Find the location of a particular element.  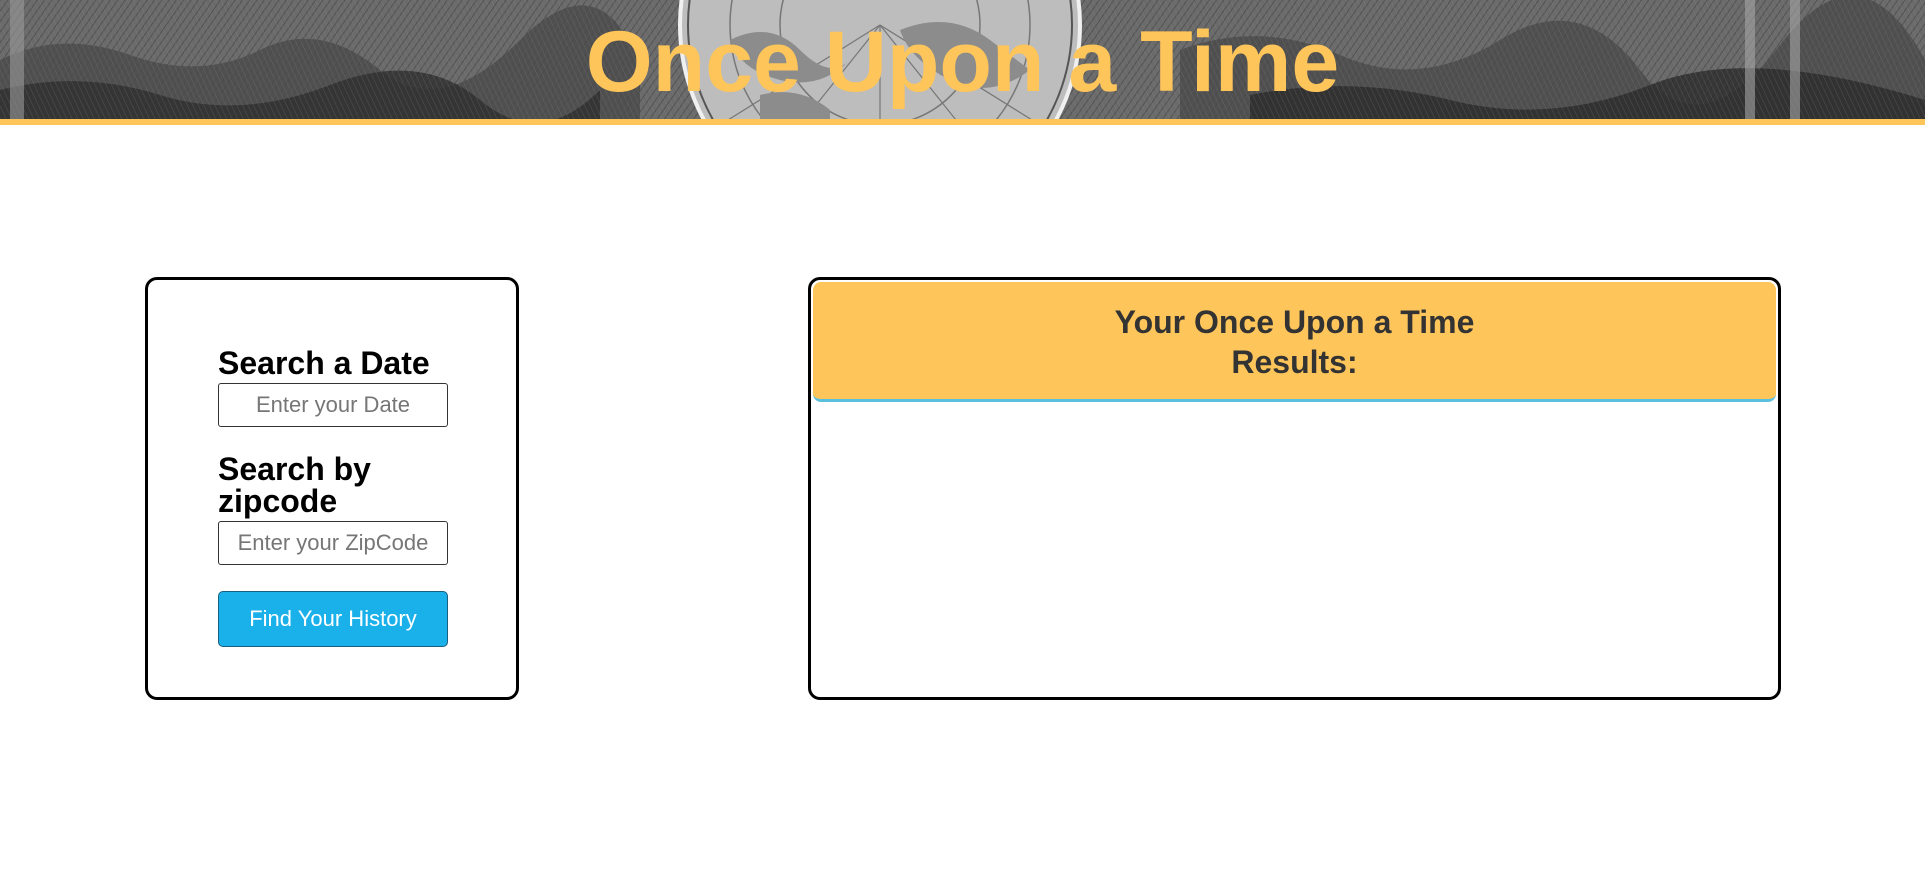

results-title-line-1: Your Once Upon a Time is located at coordinates (1294, 322).